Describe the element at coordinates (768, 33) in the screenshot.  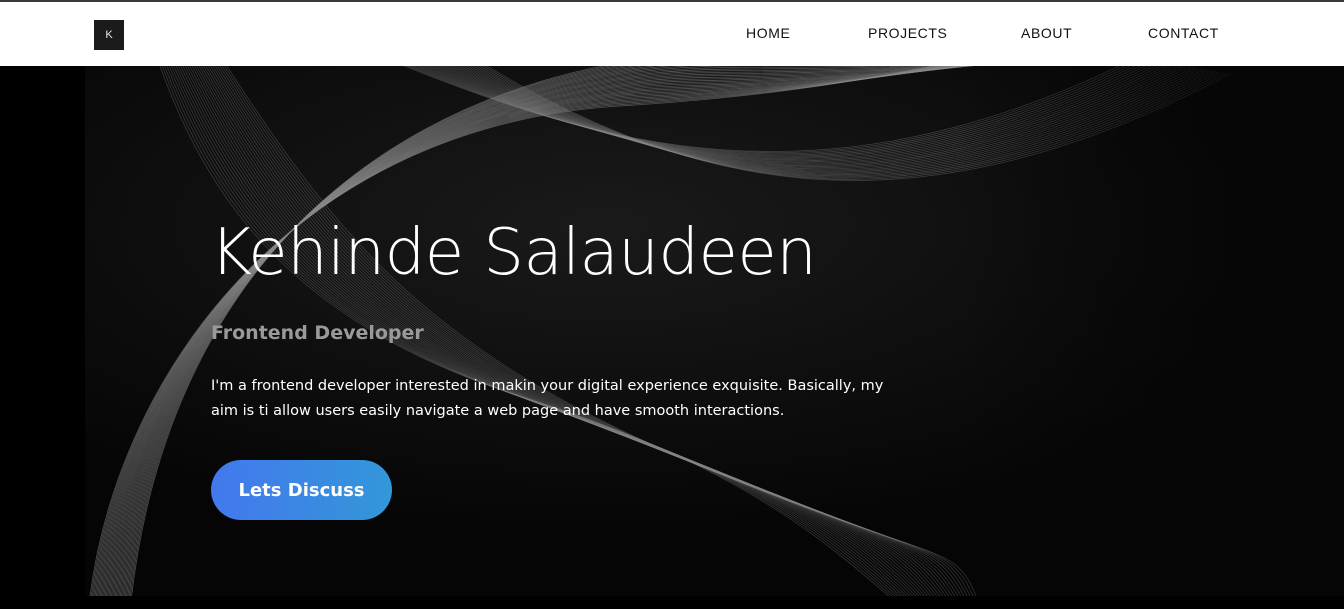
I see `nav-home: HOME` at that location.